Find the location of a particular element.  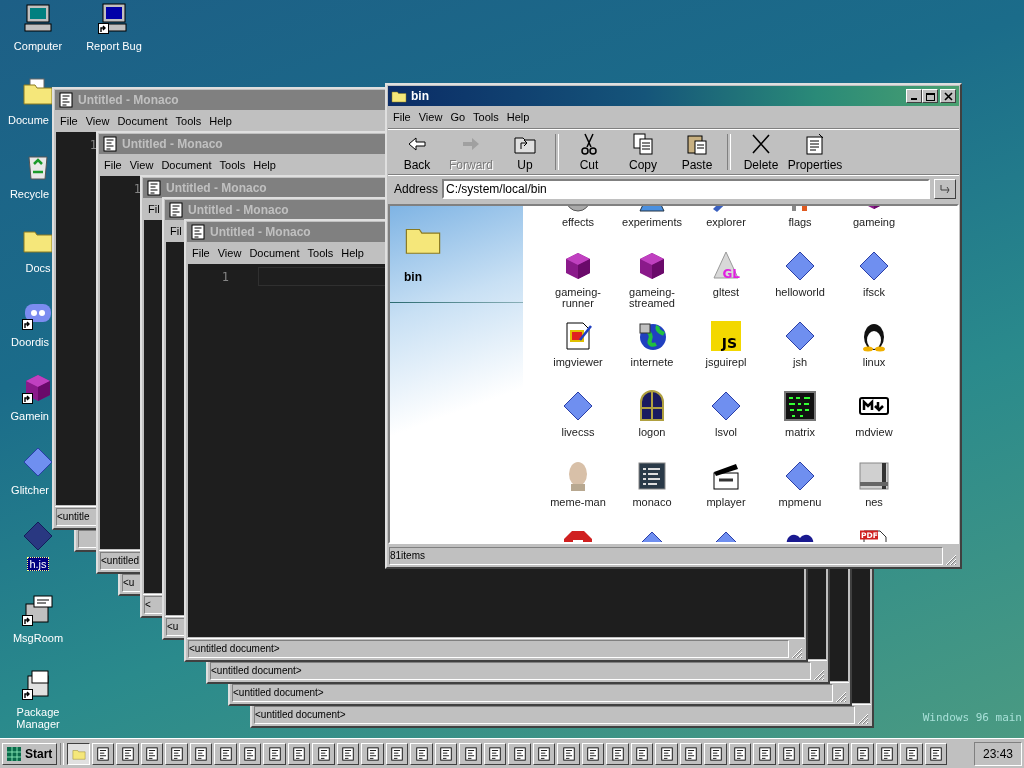

file-name: nes is located at coordinates (874, 502).